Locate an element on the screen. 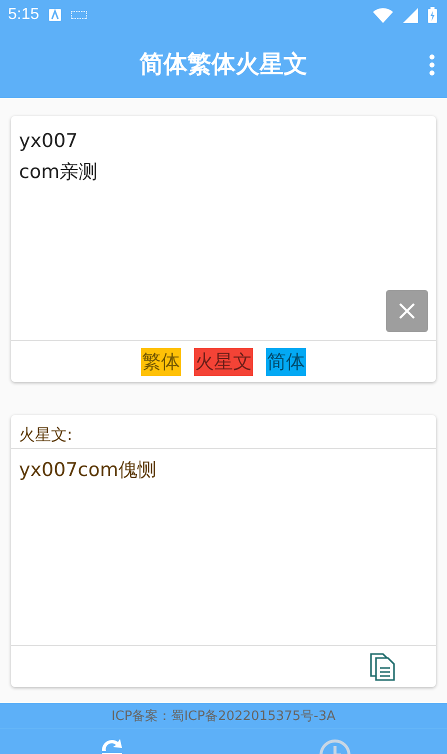 This screenshot has height=754, width=447. status-time: 5:15 is located at coordinates (24, 15).